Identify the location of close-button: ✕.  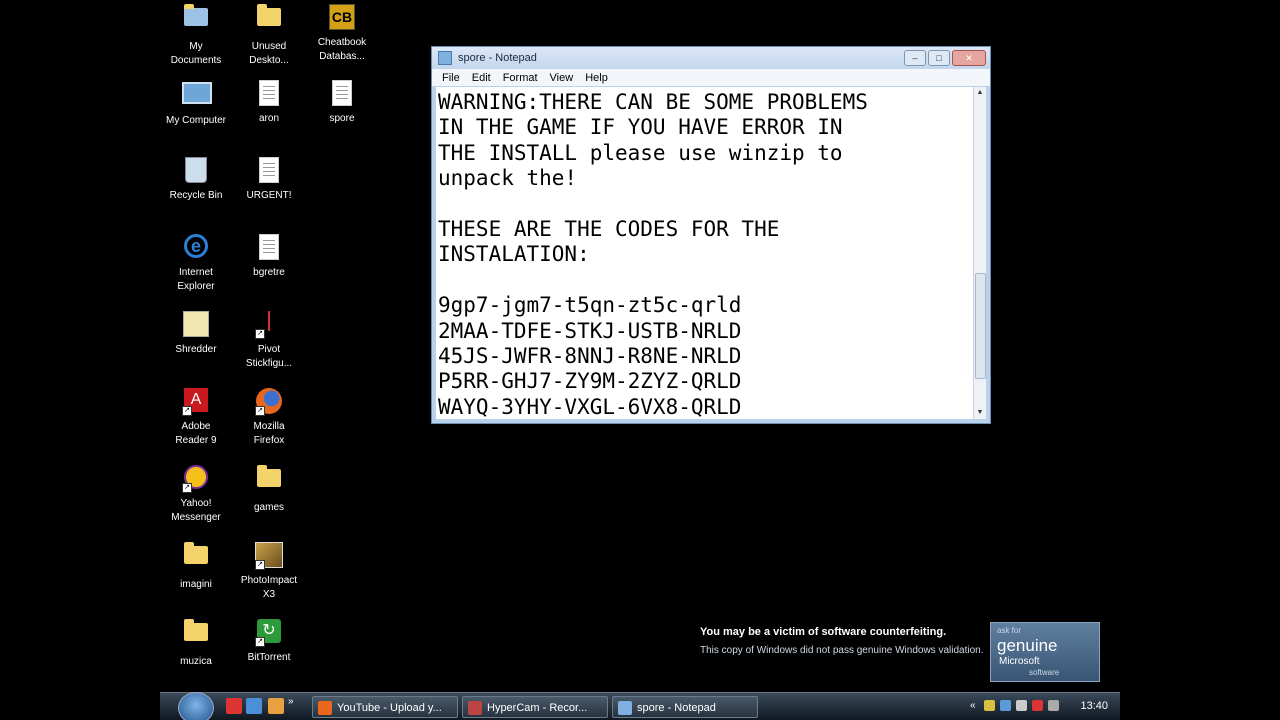
(969, 58).